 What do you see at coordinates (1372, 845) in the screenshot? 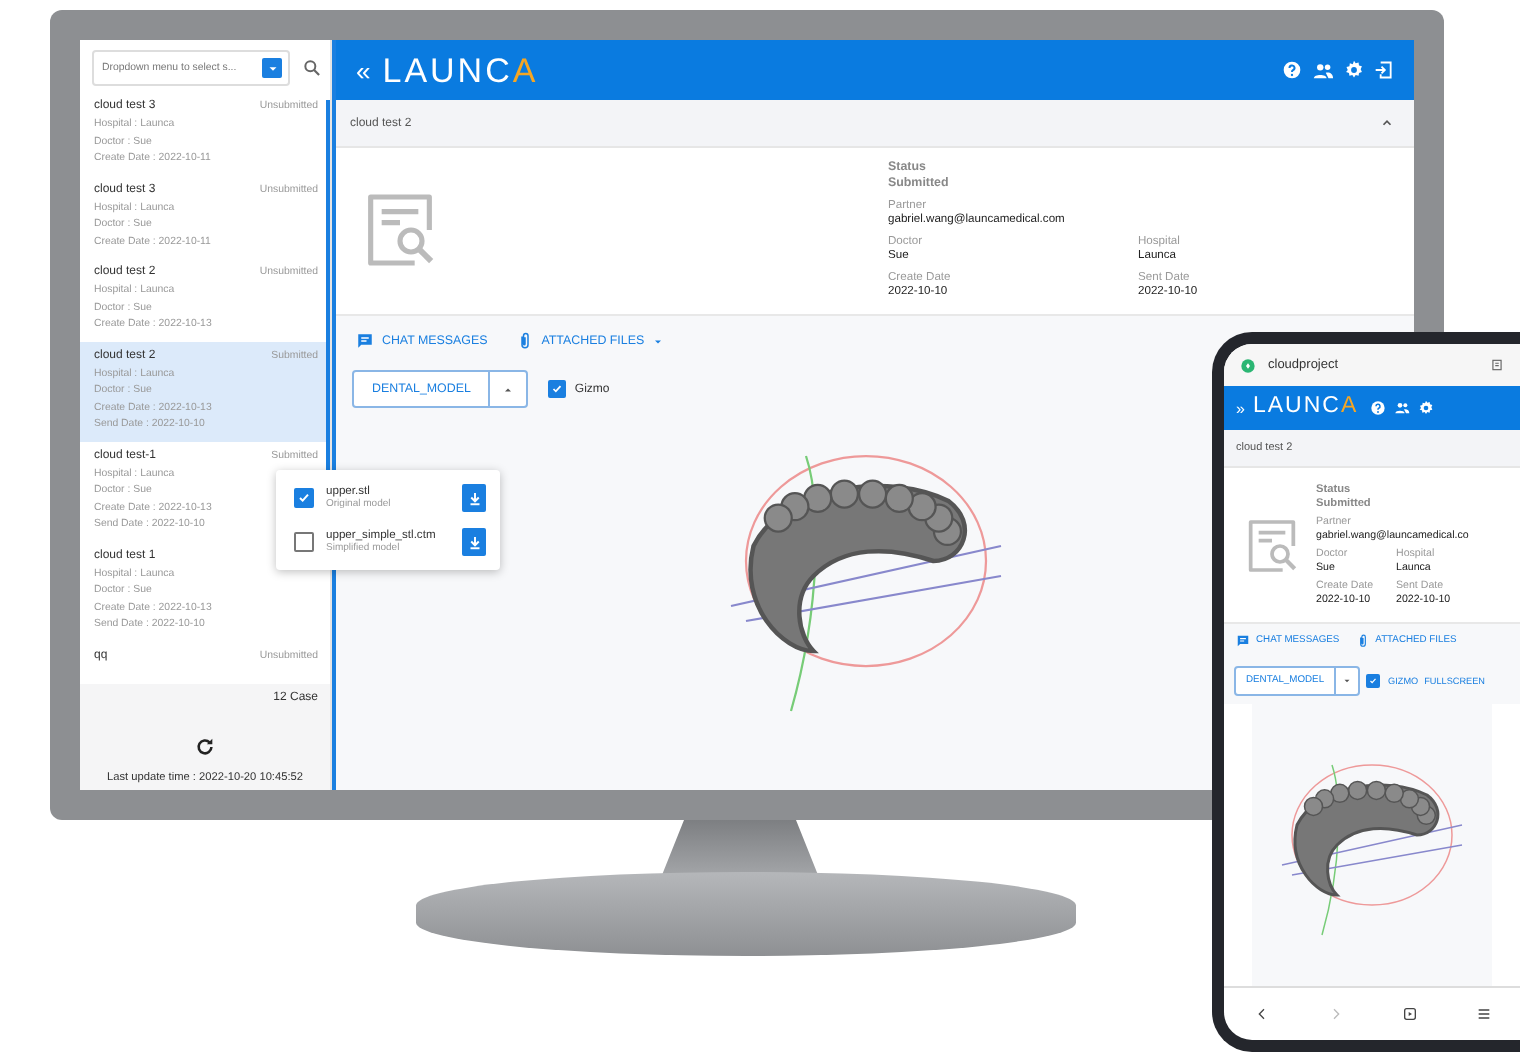
I see `dental-model-drawing` at bounding box center [1372, 845].